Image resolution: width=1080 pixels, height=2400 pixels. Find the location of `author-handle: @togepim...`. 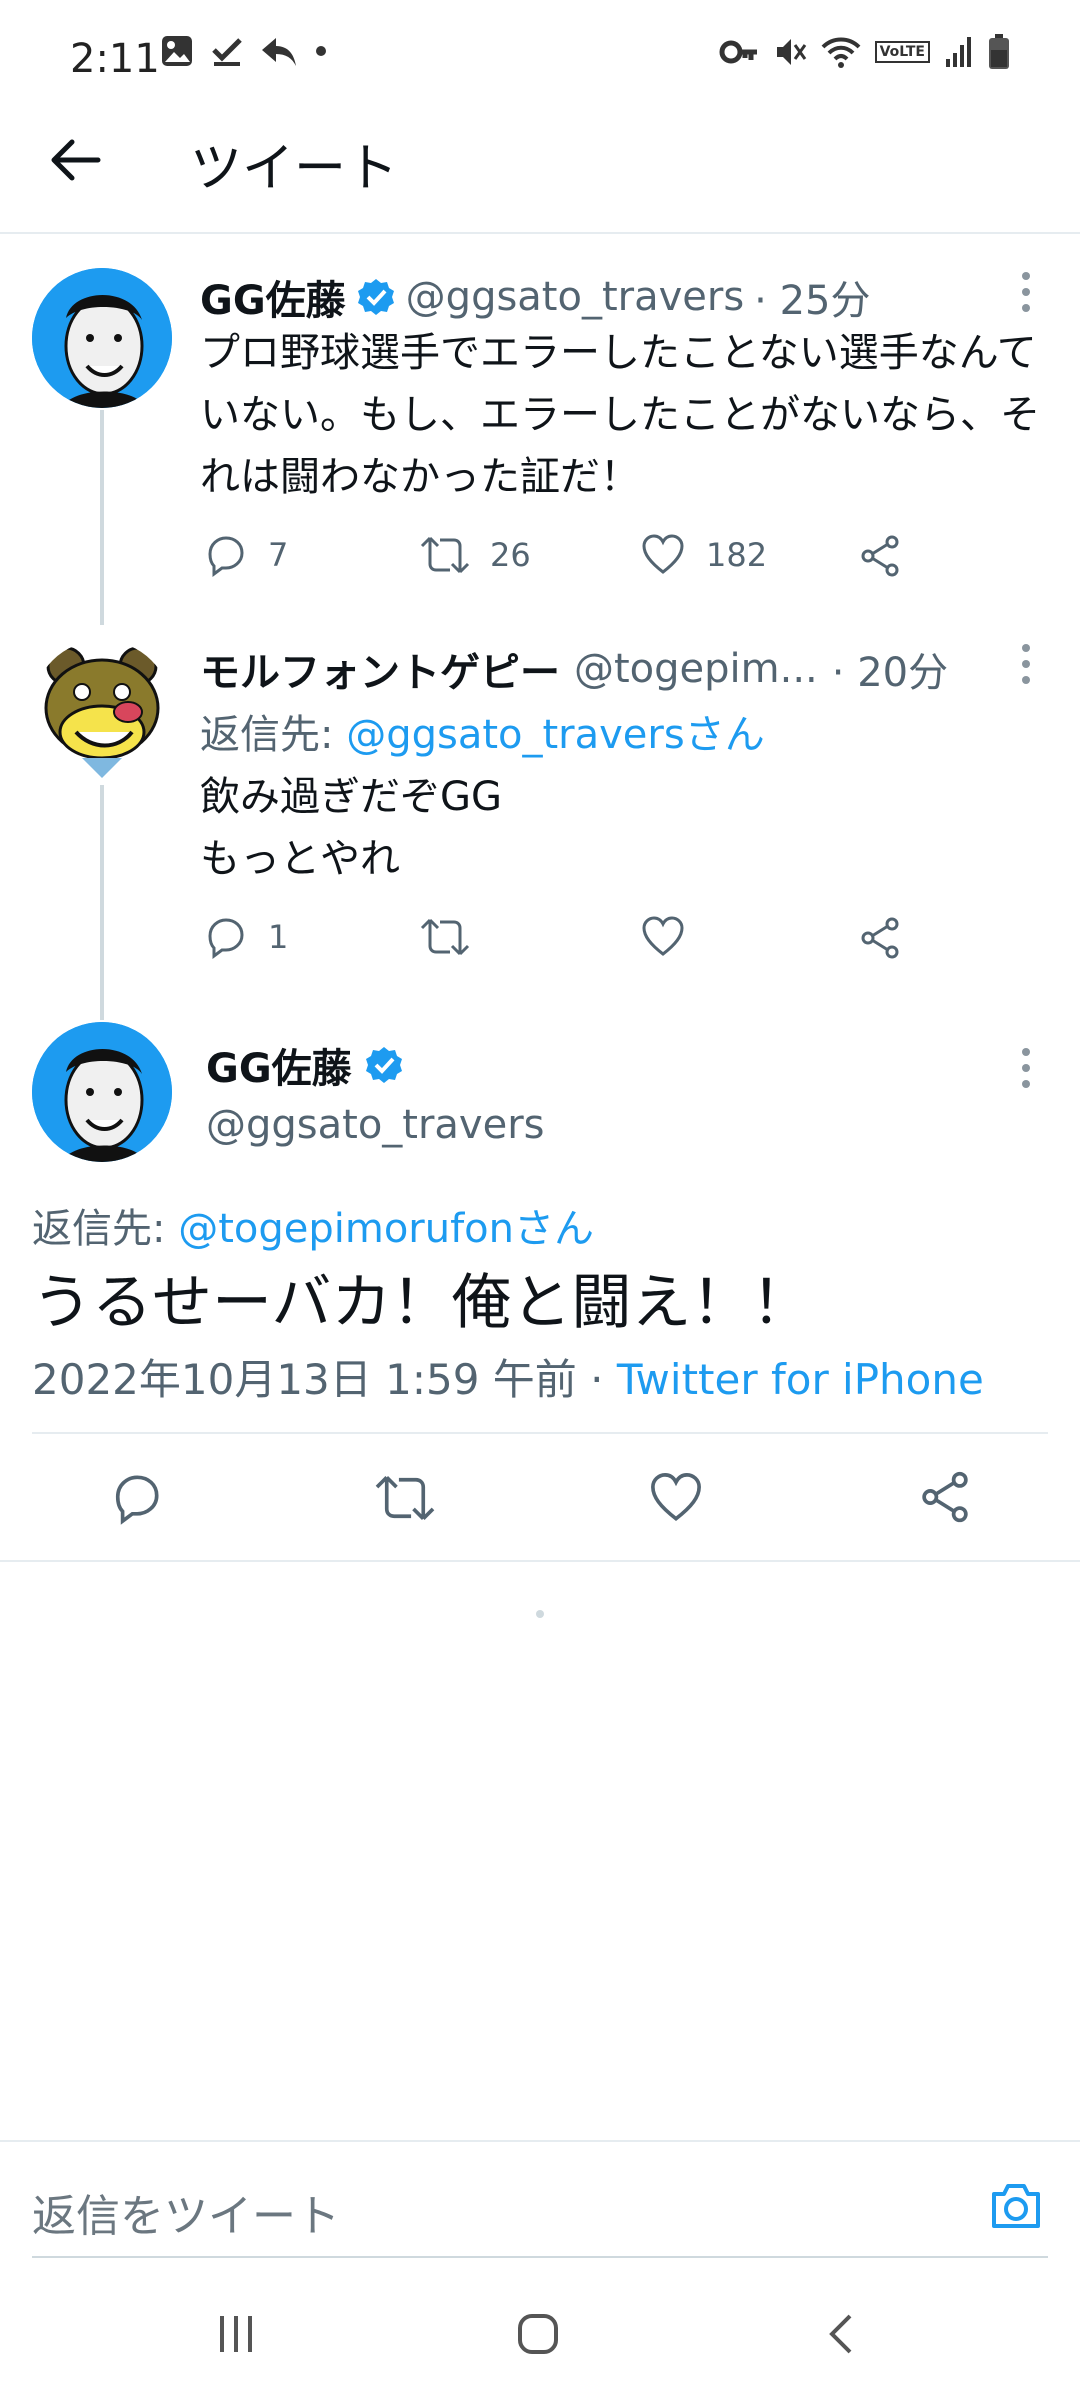

author-handle: @togepim... is located at coordinates (696, 669).